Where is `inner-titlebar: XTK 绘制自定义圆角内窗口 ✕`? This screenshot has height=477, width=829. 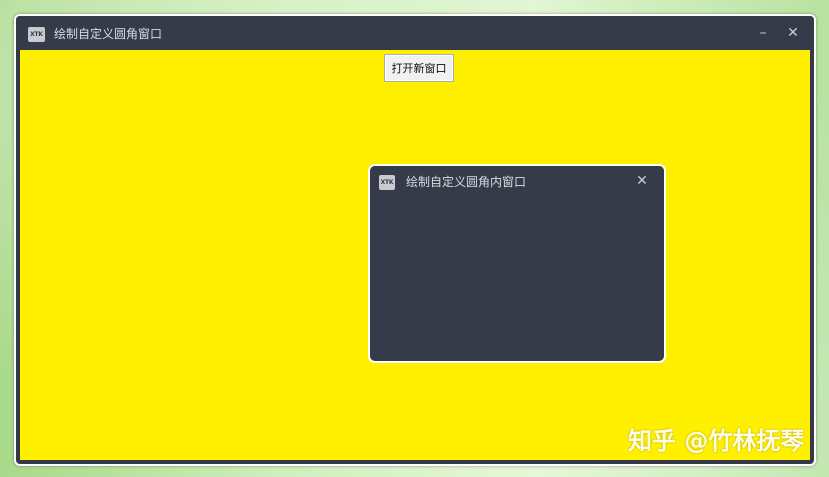
inner-titlebar: XTK 绘制自定义圆角内窗口 ✕ is located at coordinates (517, 182).